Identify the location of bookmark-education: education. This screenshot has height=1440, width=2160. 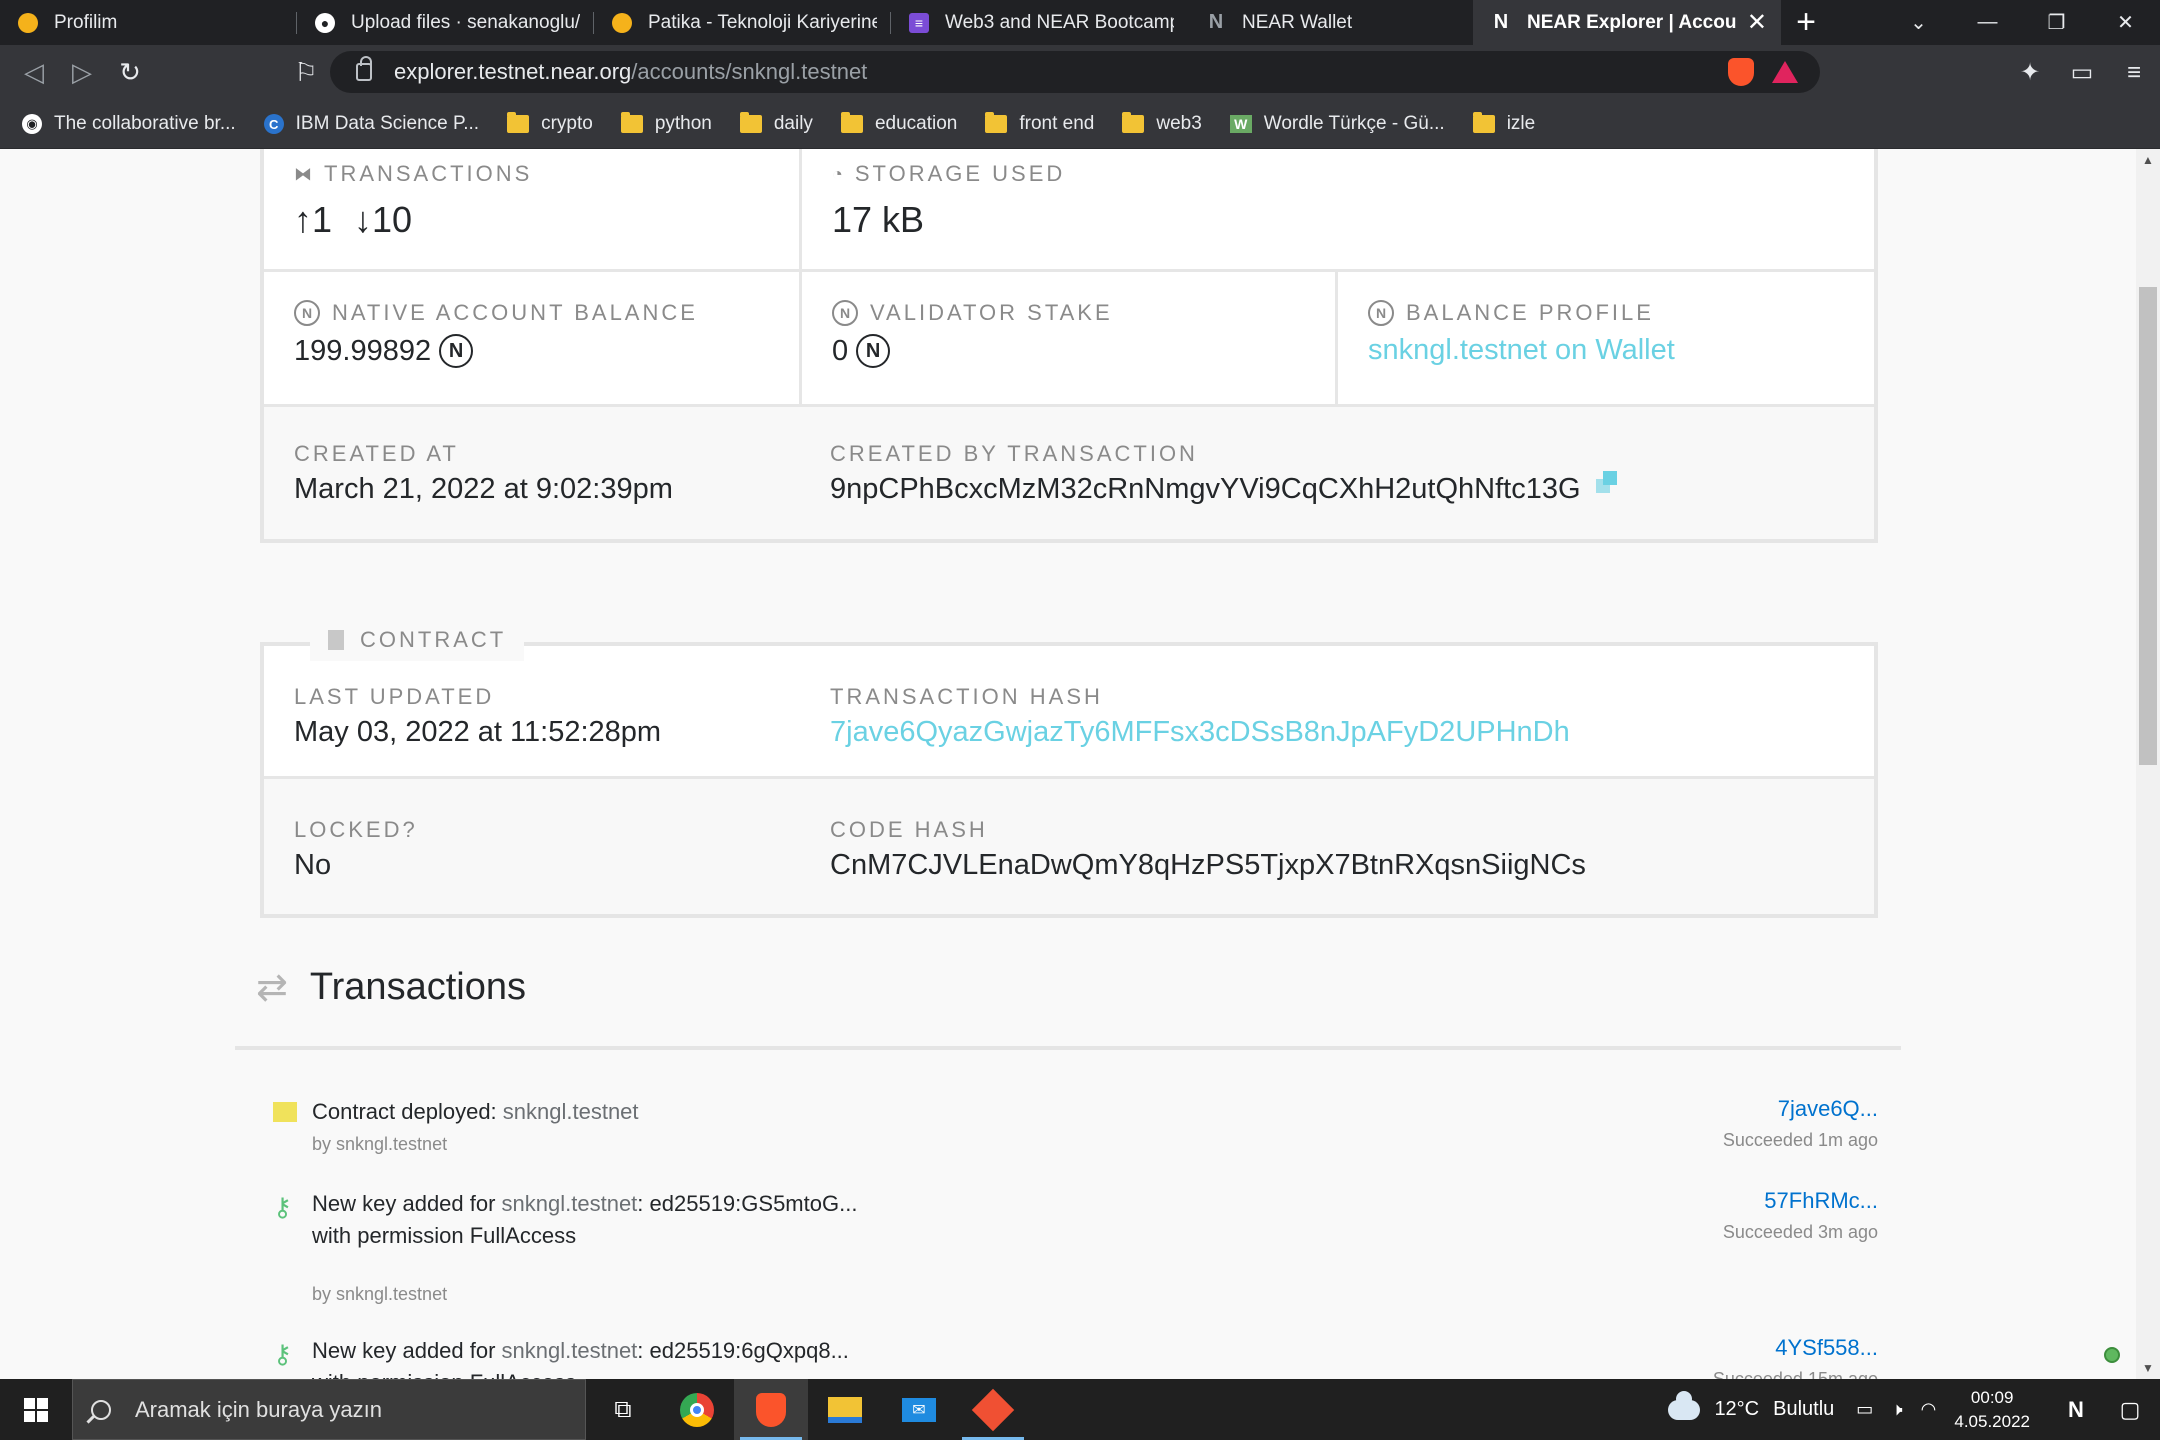
(898, 123).